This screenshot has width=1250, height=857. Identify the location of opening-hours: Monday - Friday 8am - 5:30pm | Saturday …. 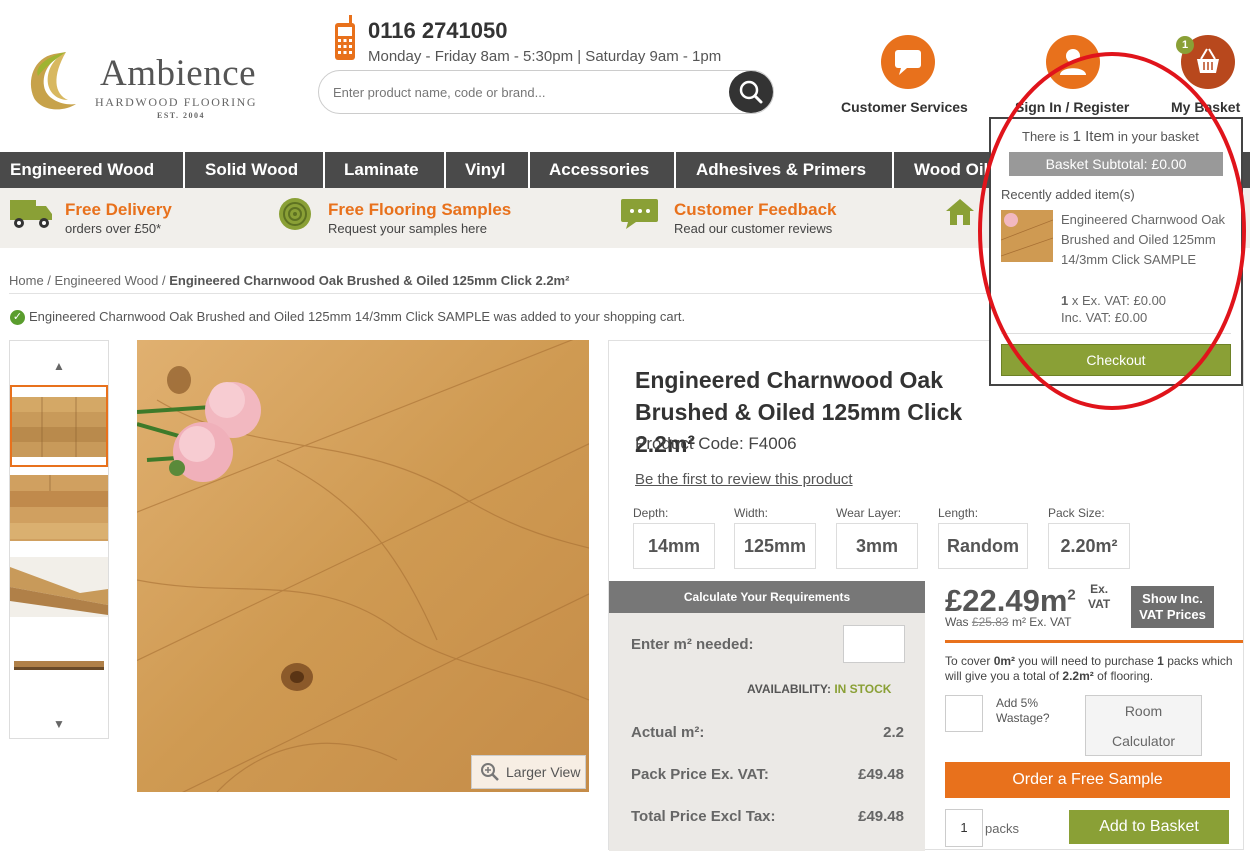
(545, 56).